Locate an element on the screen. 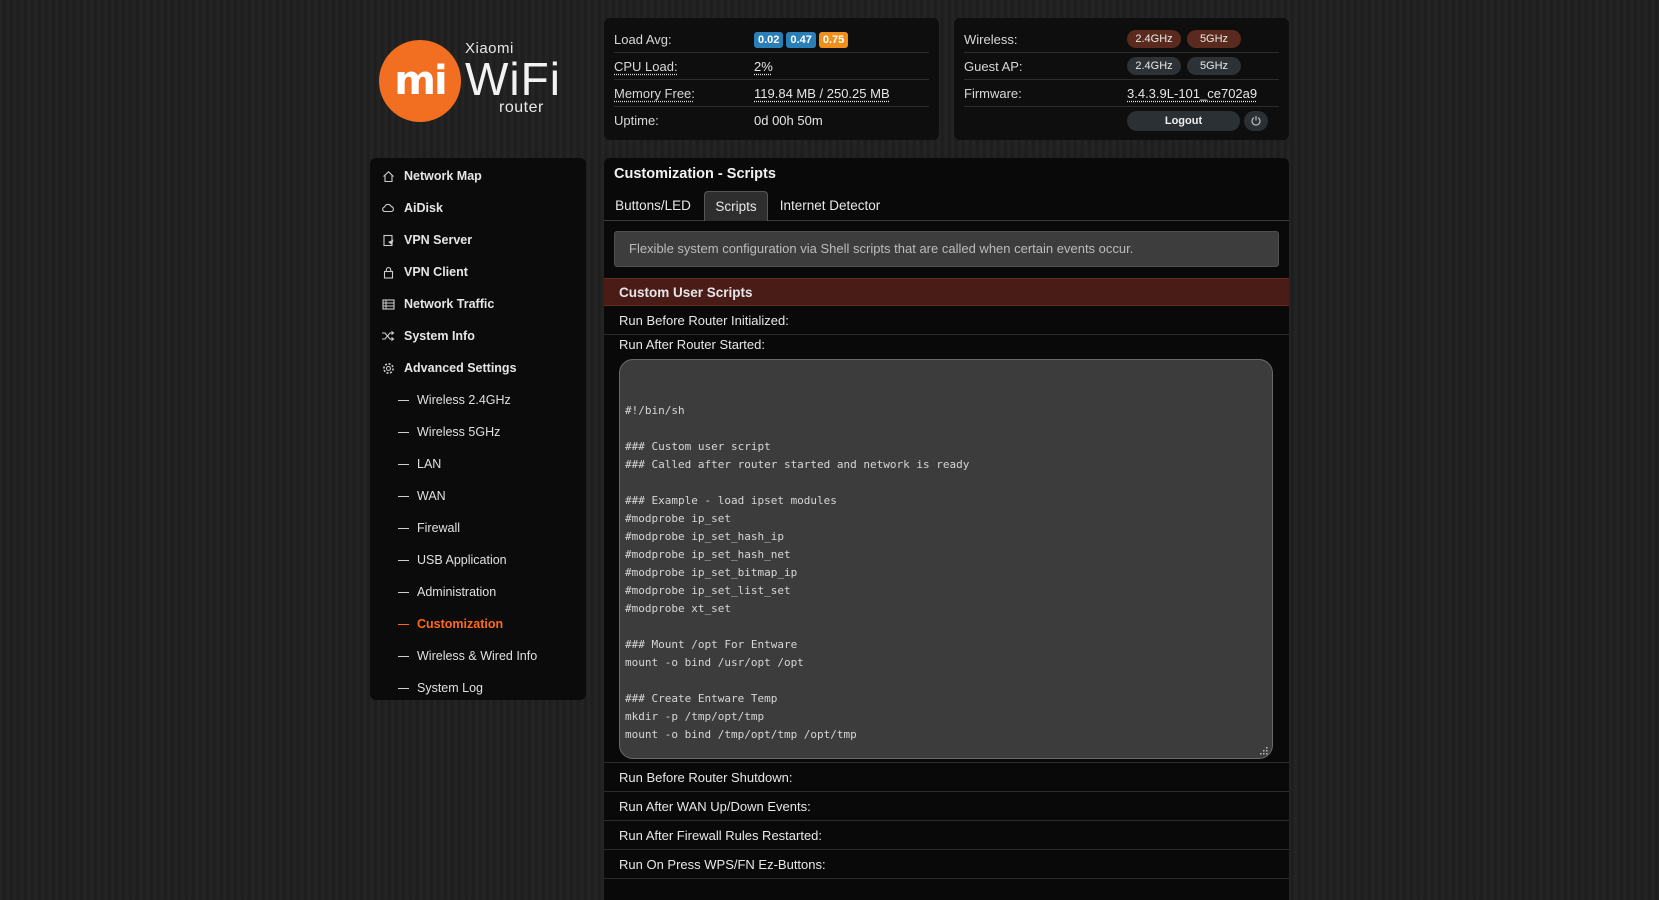  sidebar-item-label: VPN Server is located at coordinates (438, 240).